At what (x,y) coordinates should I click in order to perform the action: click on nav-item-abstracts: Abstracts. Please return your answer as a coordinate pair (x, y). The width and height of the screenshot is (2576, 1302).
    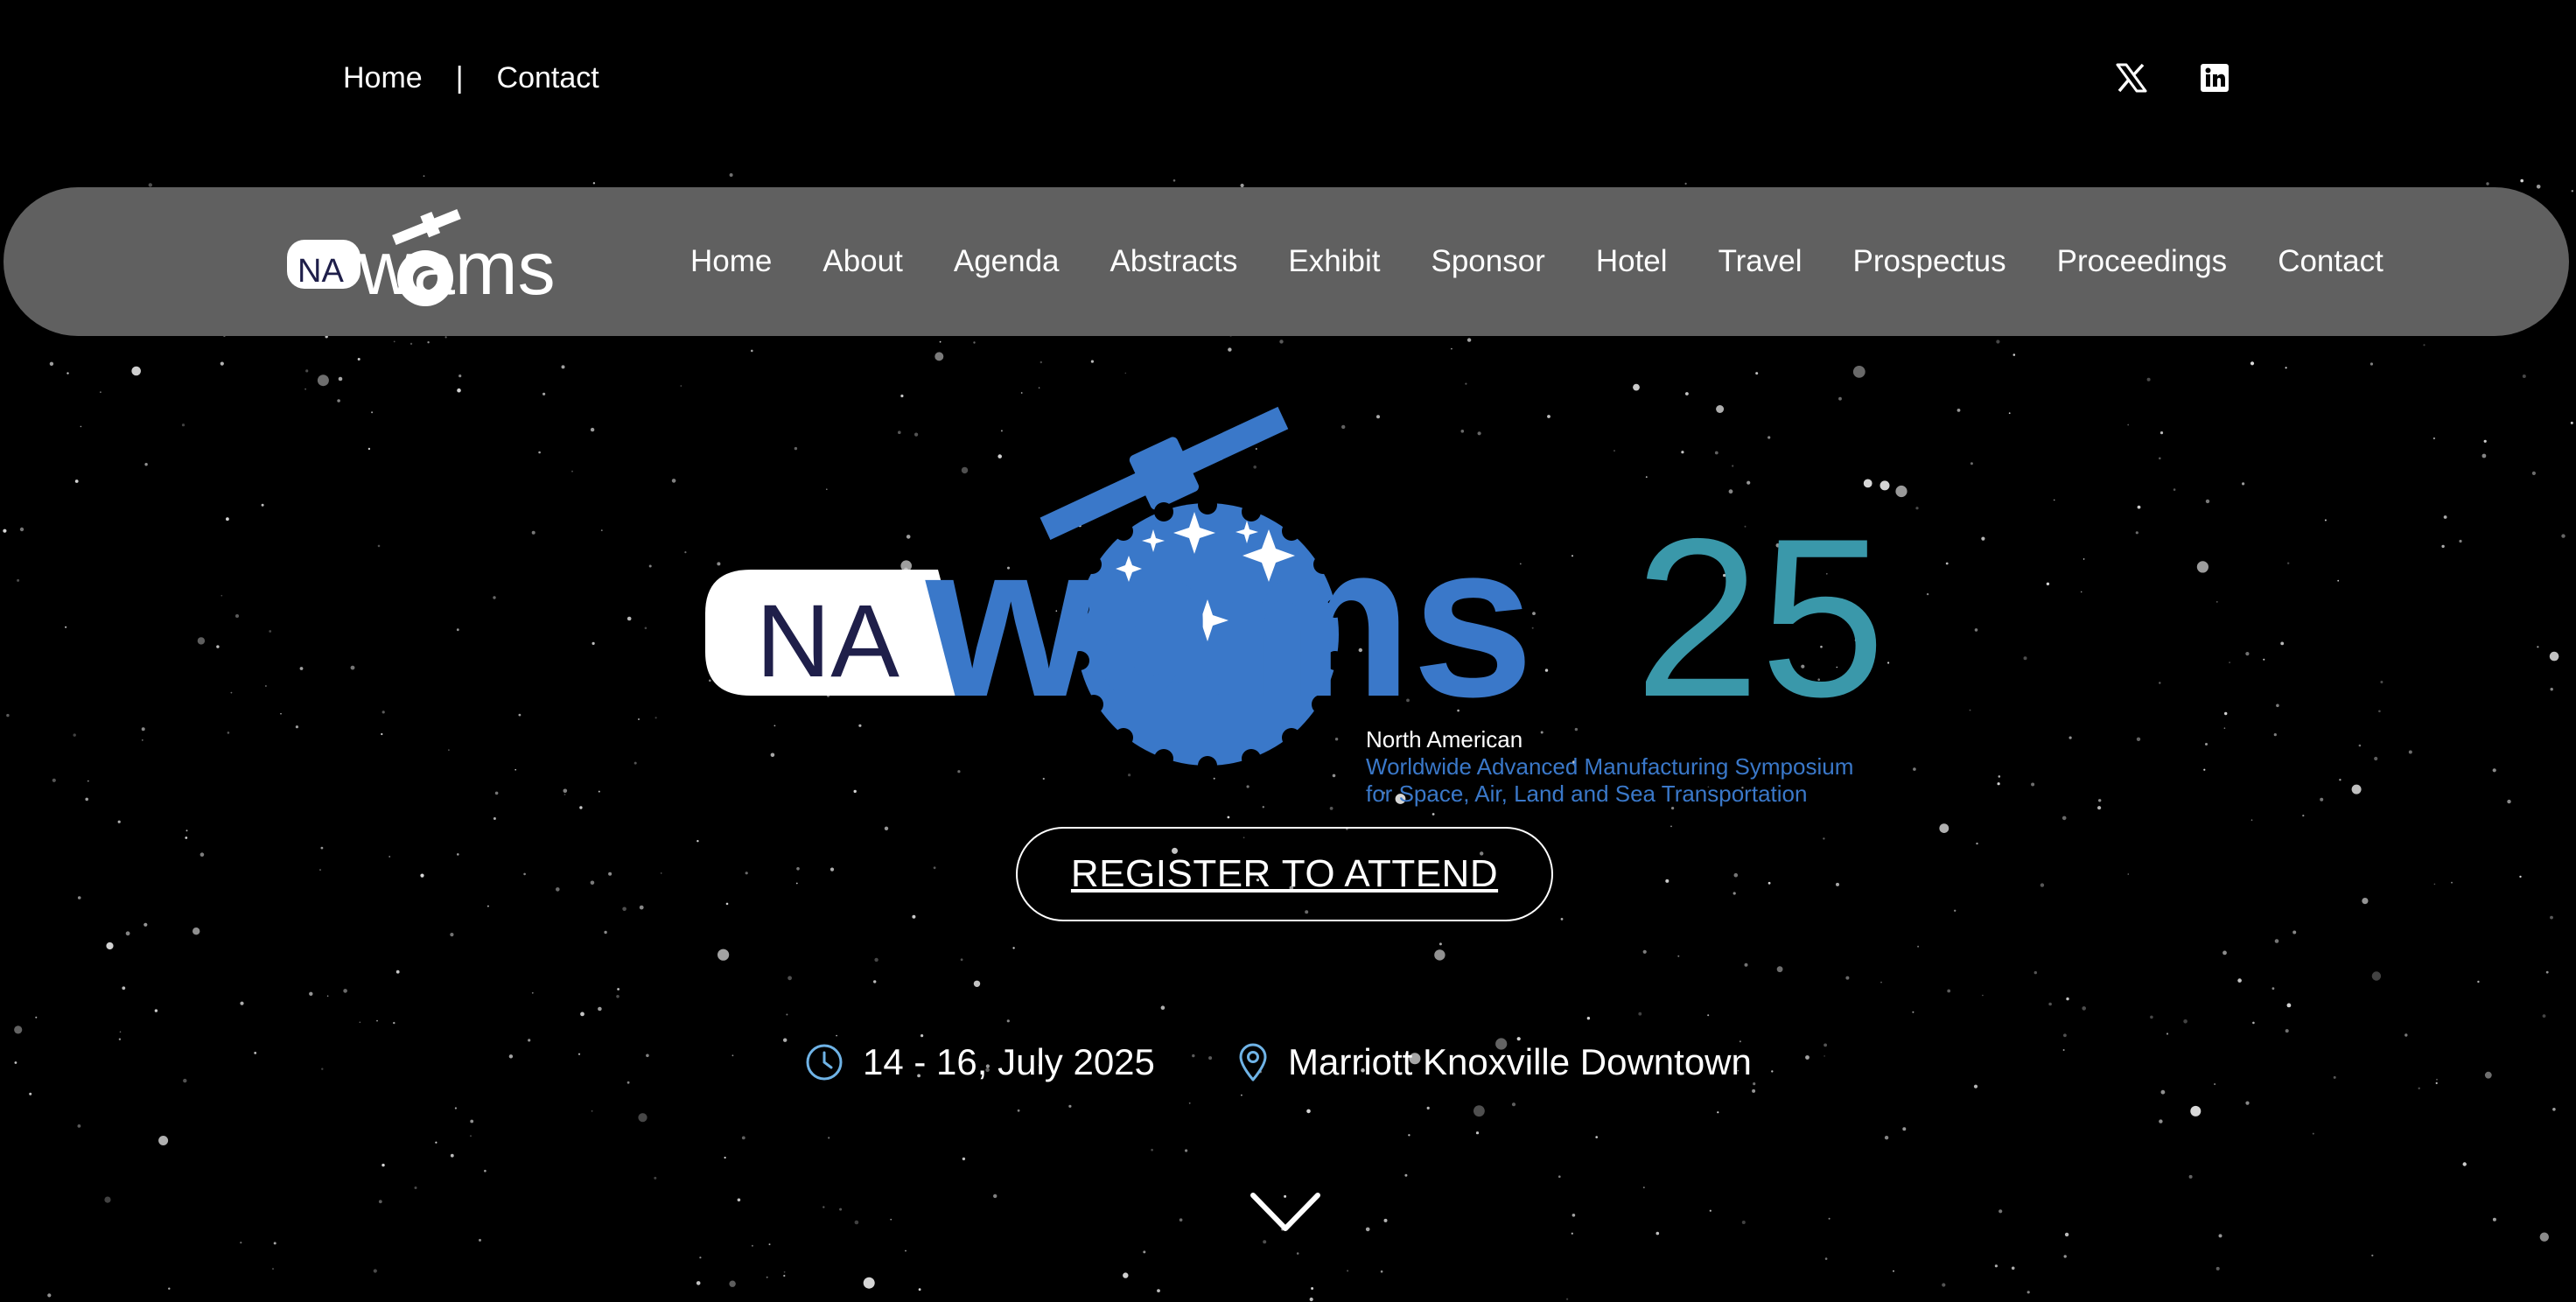
    Looking at the image, I should click on (1174, 261).